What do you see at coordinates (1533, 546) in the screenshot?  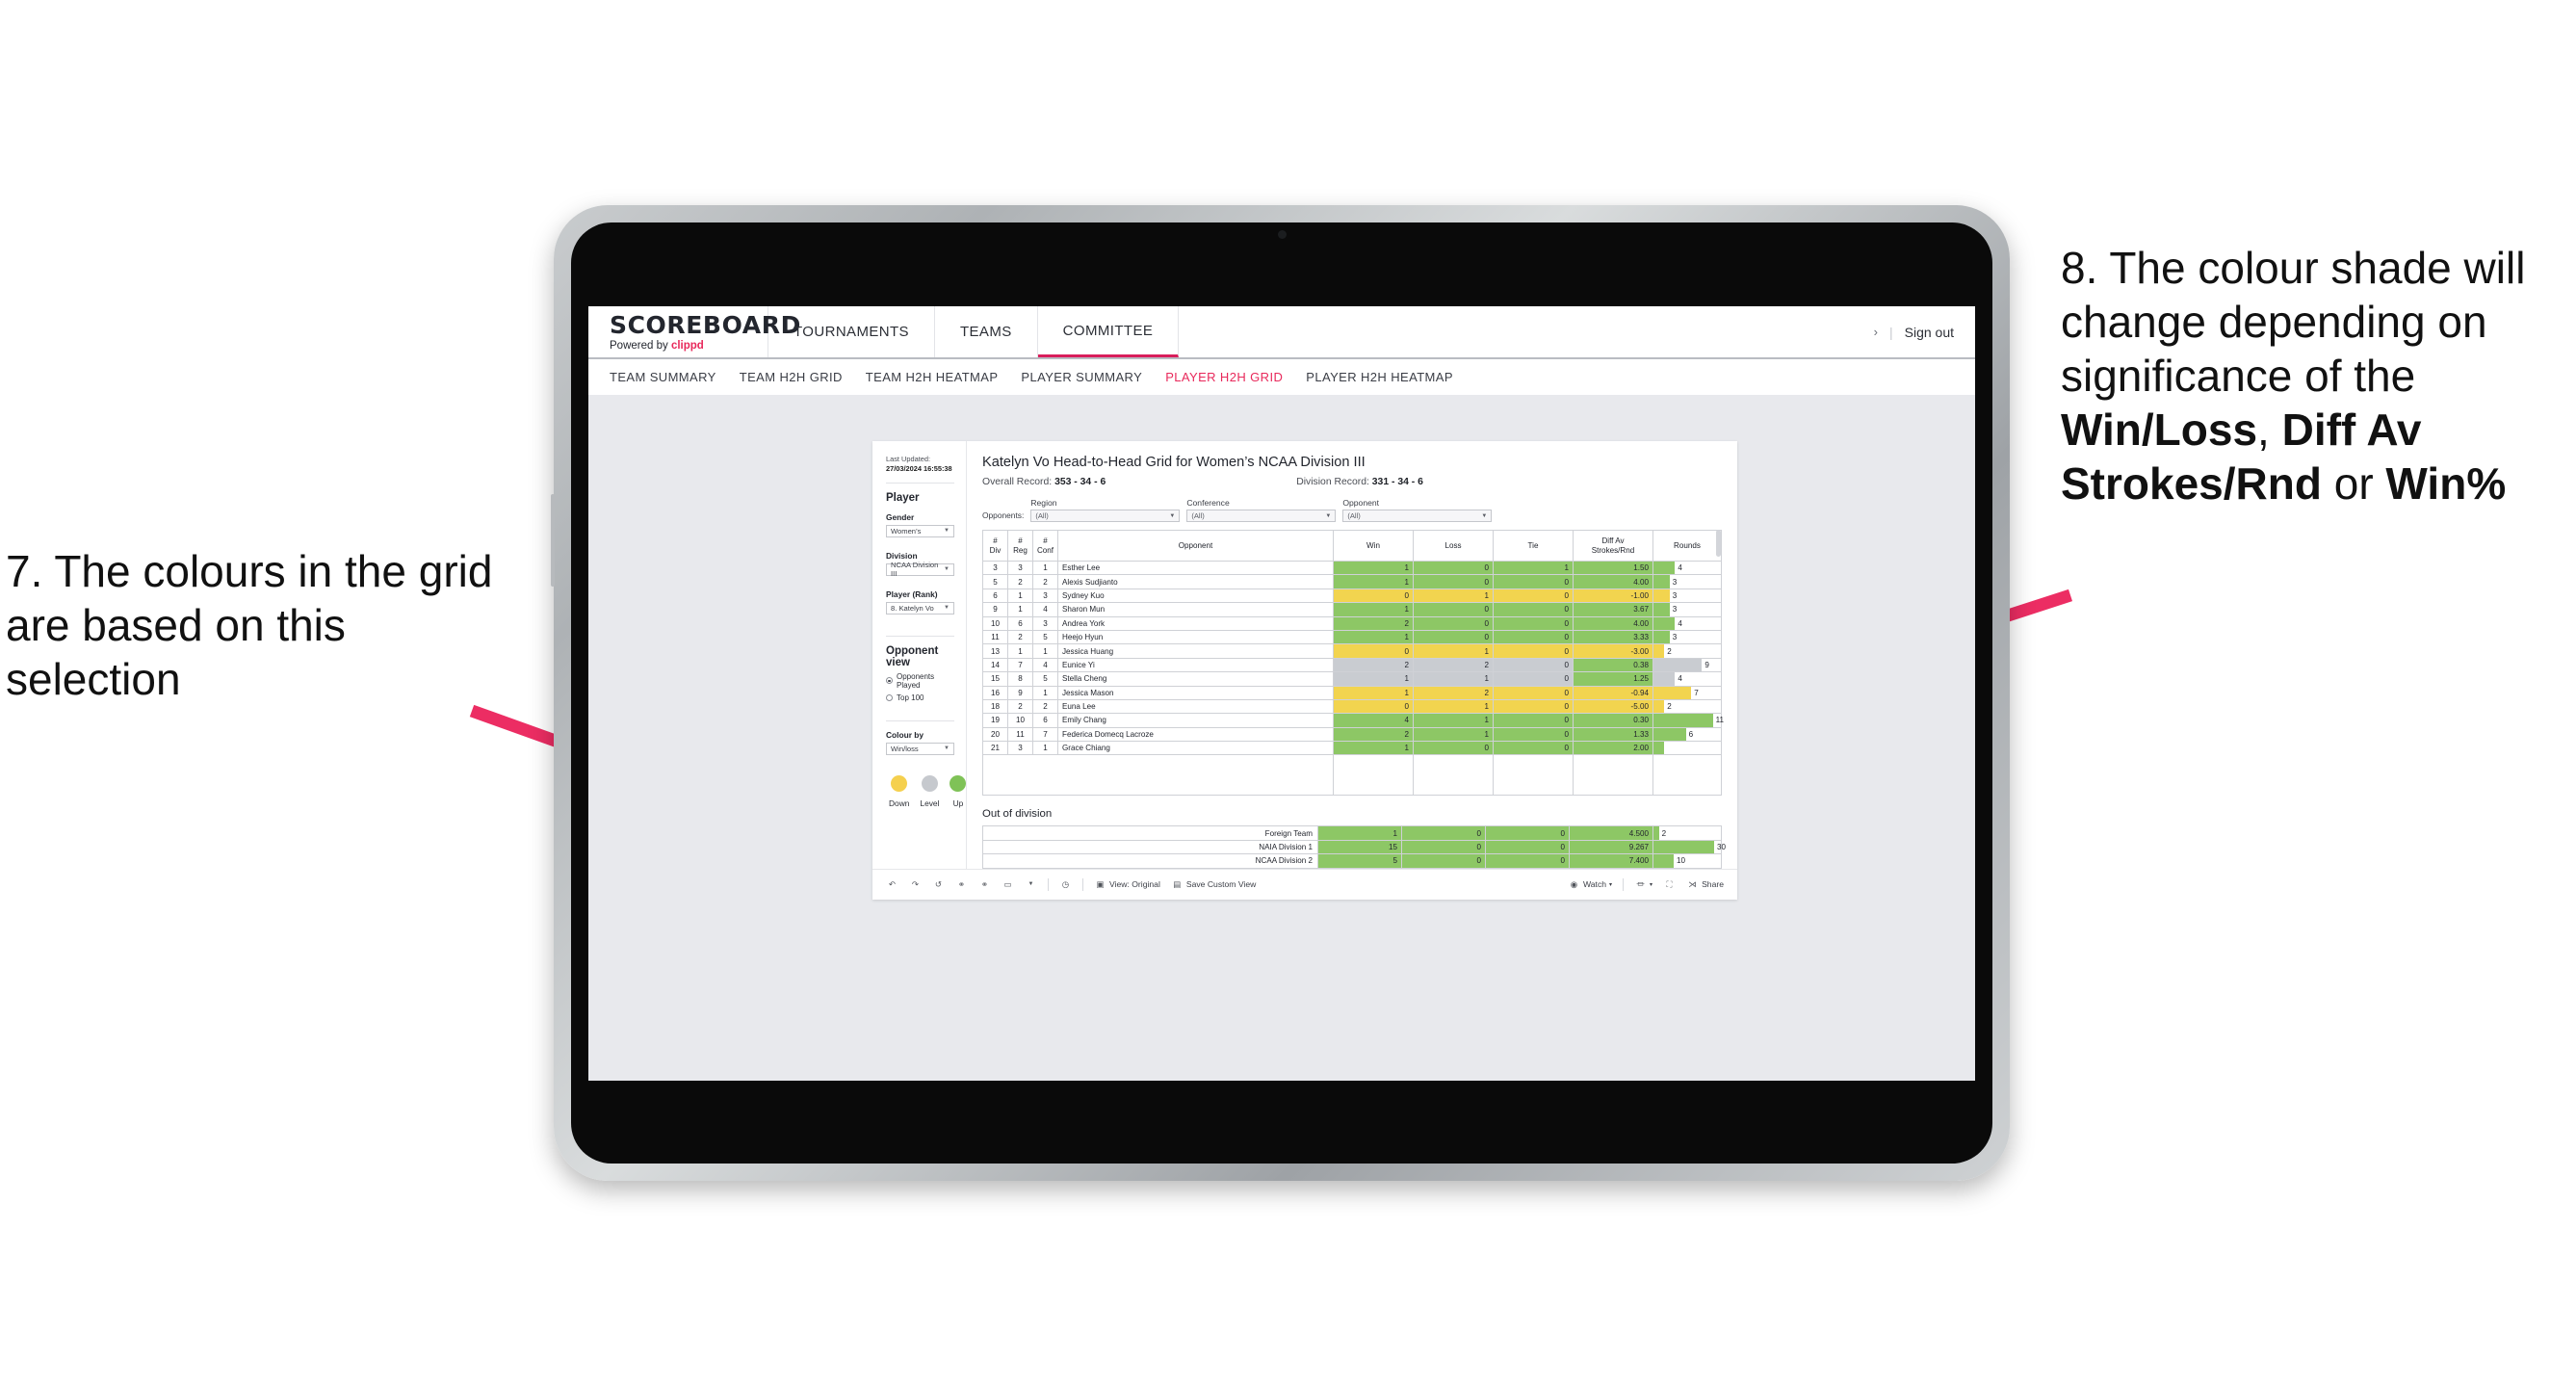 I see `col-tie: Tie` at bounding box center [1533, 546].